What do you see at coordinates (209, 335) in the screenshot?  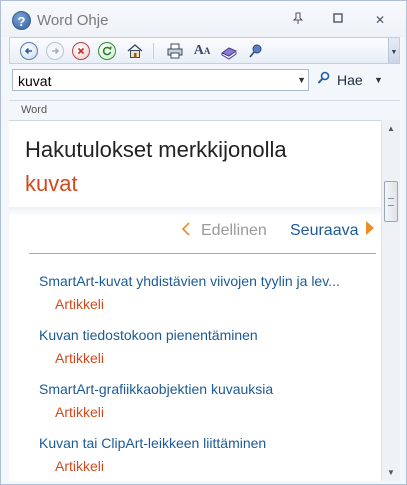 I see `result-link: Kuvan tiedostokoon pienentäminen` at bounding box center [209, 335].